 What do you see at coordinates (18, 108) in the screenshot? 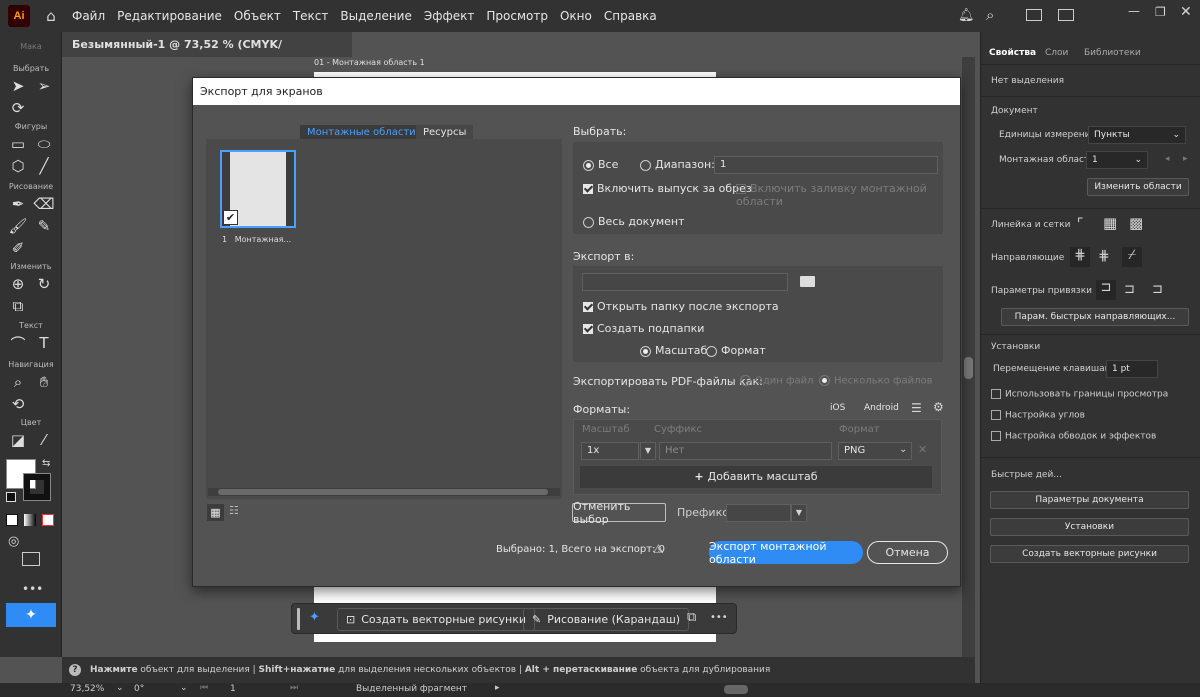
I see `lasso-icon: ⟳` at bounding box center [18, 108].